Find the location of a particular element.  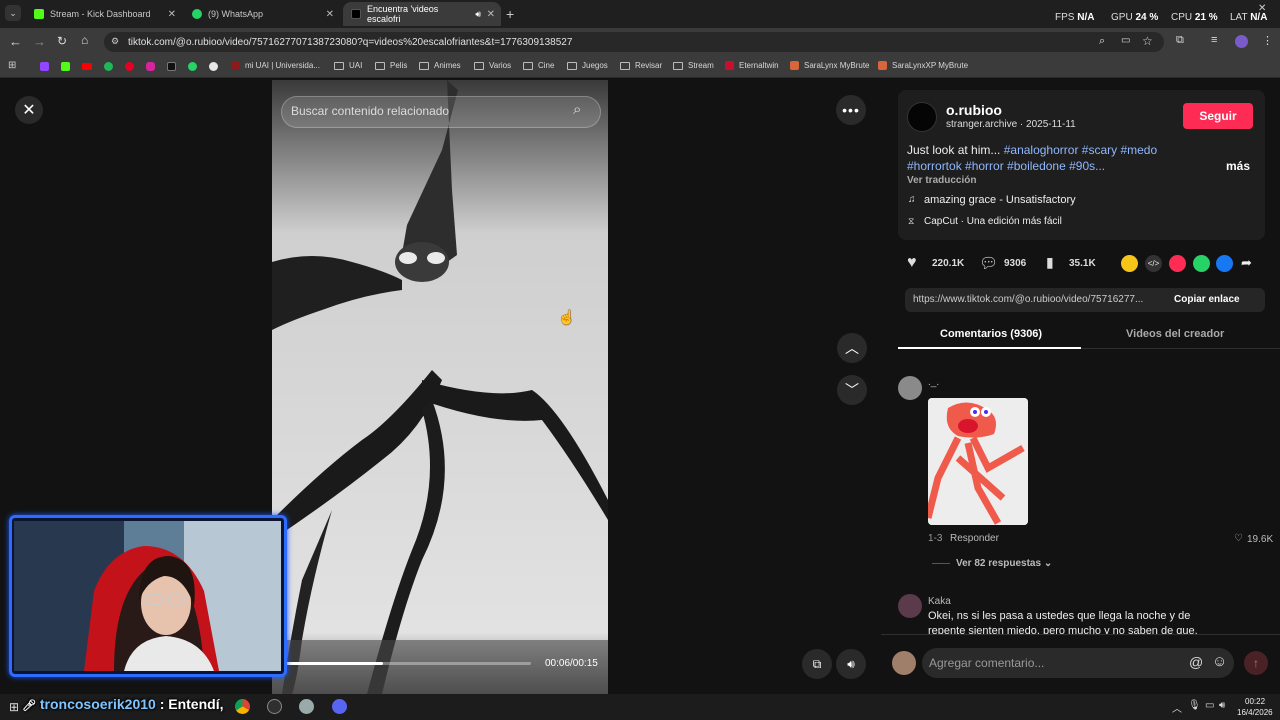

next-video-button: ﹀ is located at coordinates (852, 390).